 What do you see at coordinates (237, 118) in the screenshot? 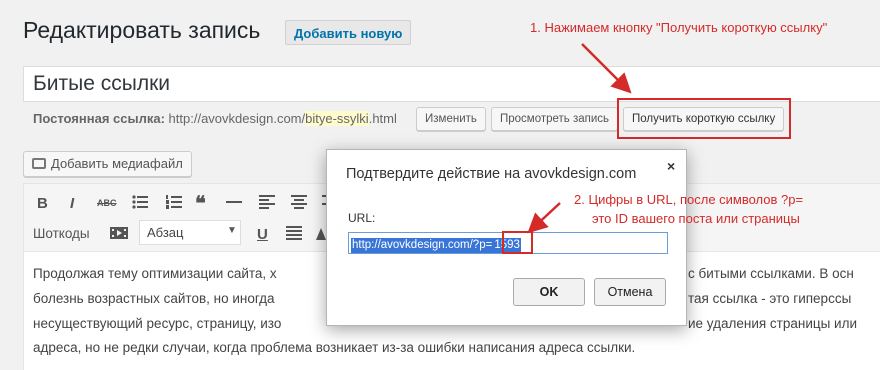
I see `permalink-url-prefix: http://avovkdesign.com/` at bounding box center [237, 118].